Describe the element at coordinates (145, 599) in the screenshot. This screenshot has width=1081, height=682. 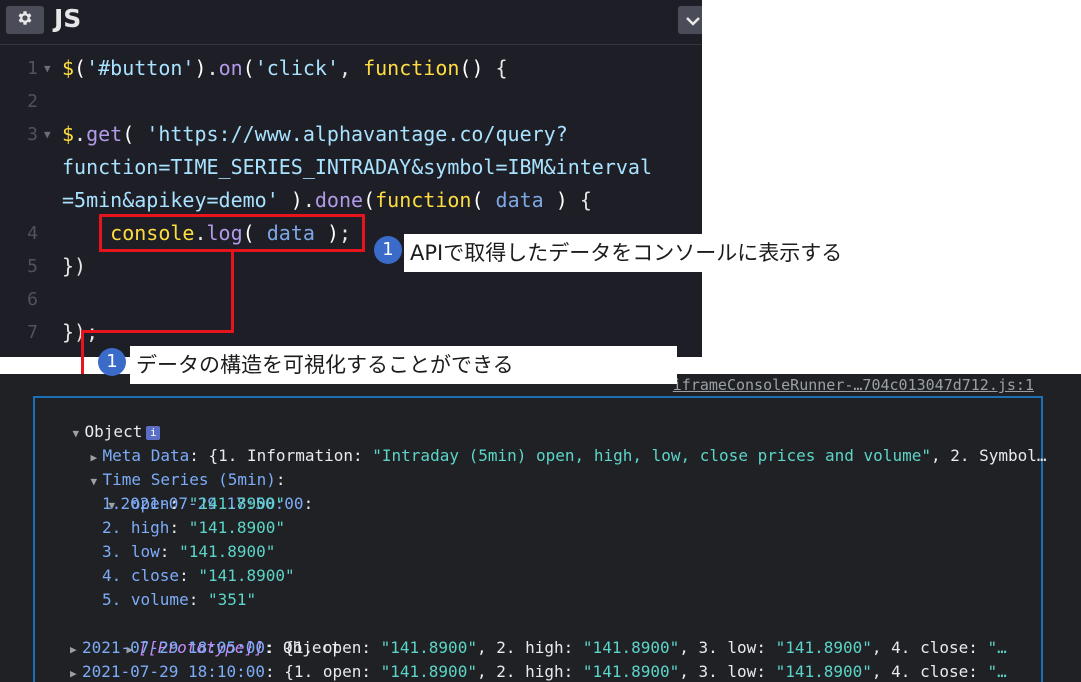
I see `field-key: 5. volume` at that location.